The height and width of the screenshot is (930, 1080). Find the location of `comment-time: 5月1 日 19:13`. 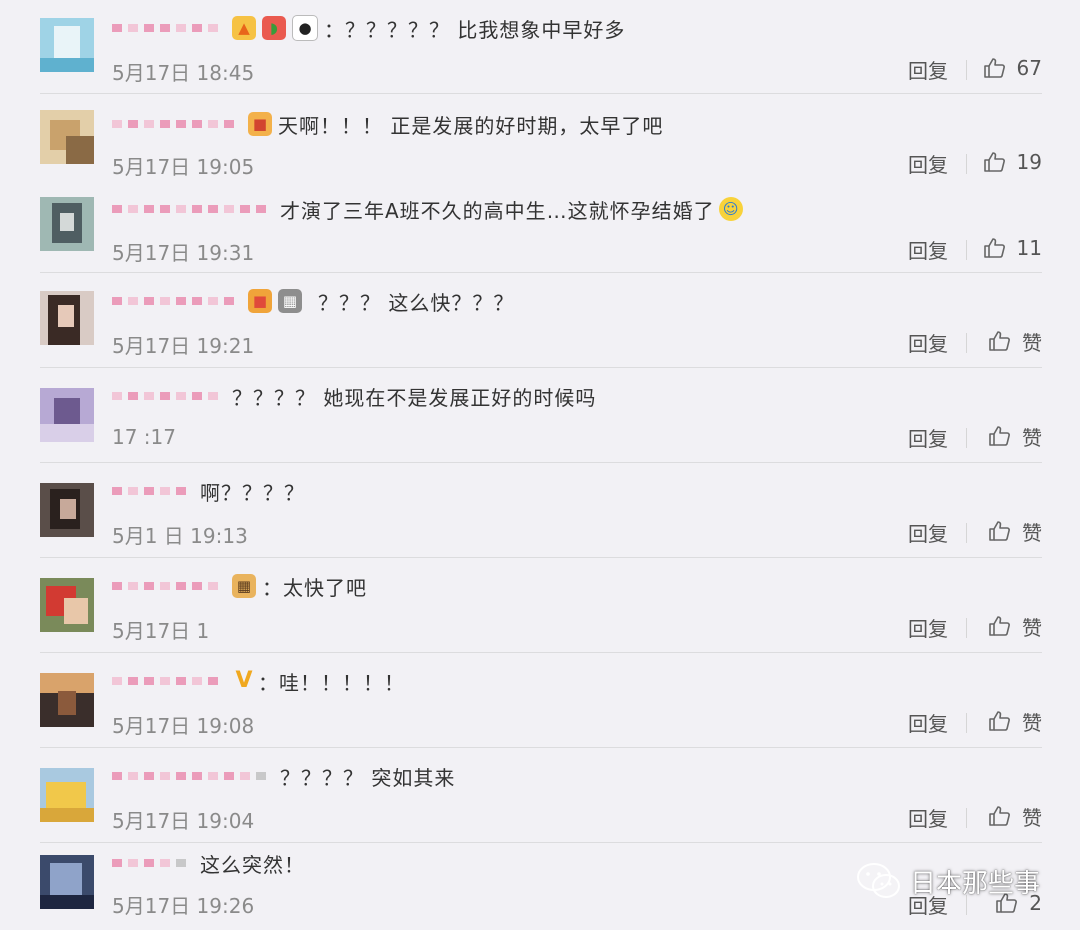

comment-time: 5月1 日 19:13 is located at coordinates (180, 536).